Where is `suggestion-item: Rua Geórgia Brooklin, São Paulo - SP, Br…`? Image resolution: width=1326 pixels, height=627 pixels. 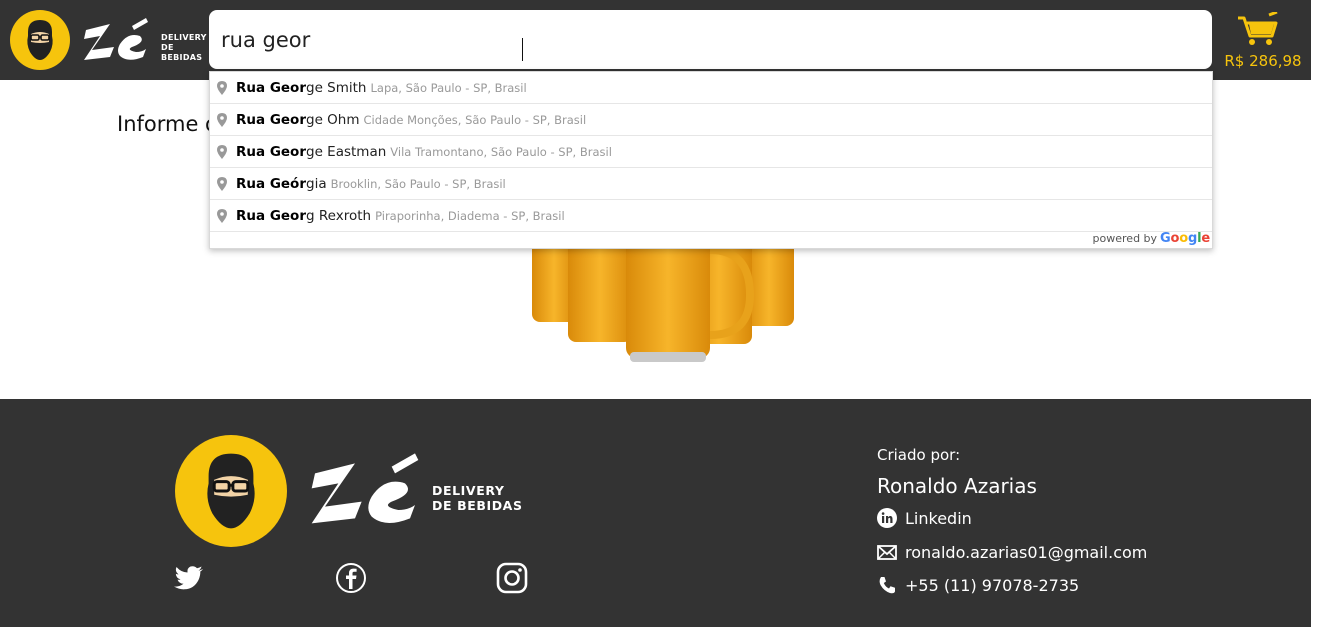
suggestion-item: Rua Geórgia Brooklin, São Paulo - SP, Br… is located at coordinates (711, 184).